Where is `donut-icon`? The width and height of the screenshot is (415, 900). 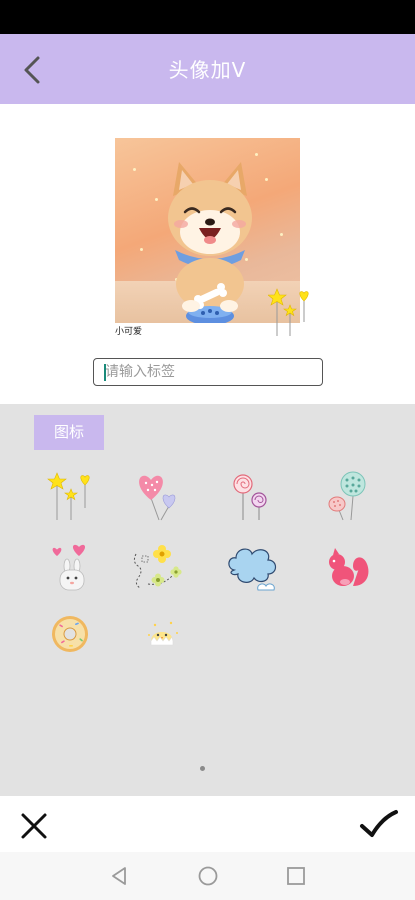 donut-icon is located at coordinates (70, 634).